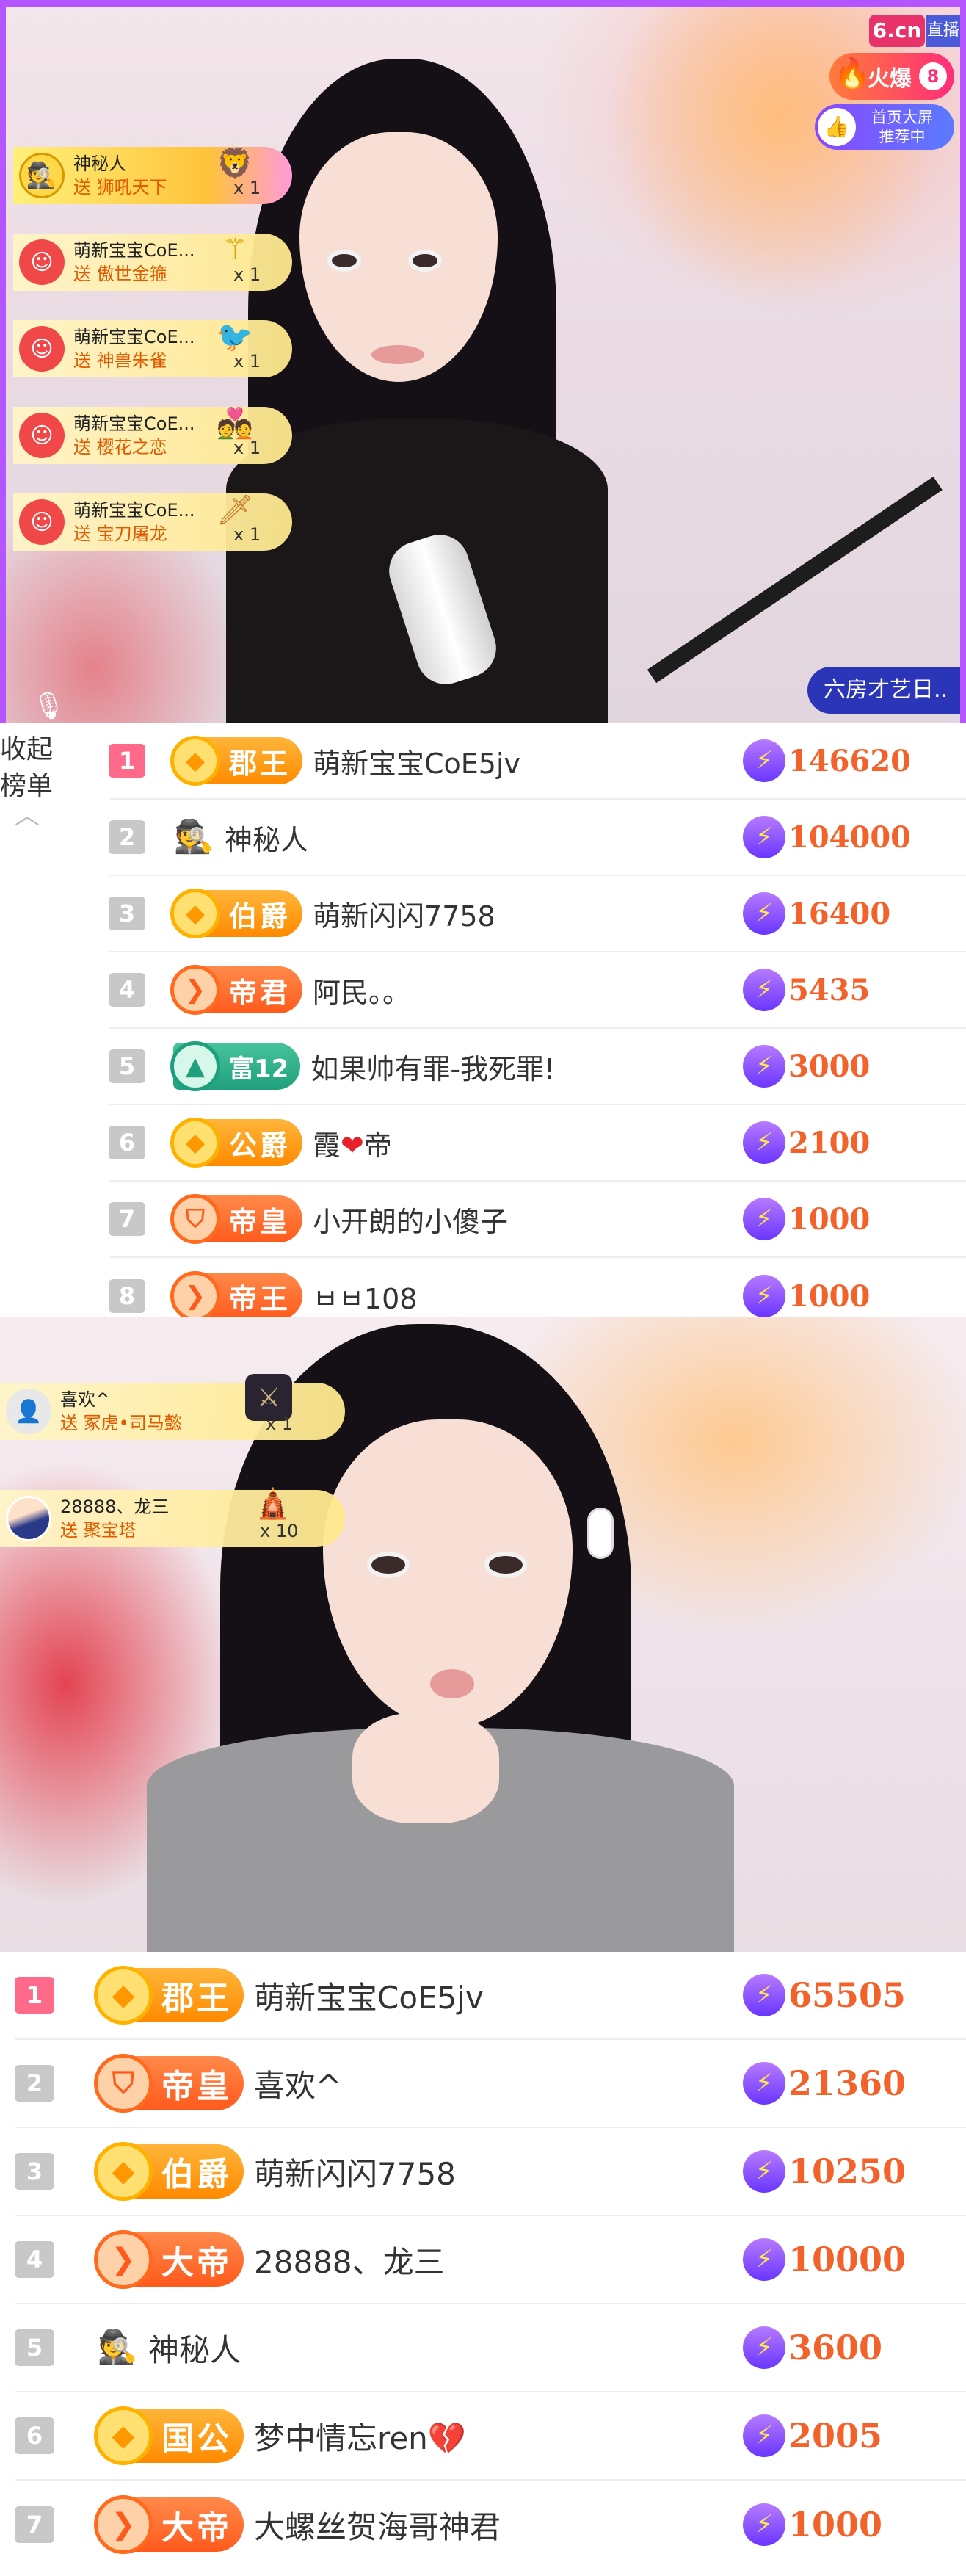  Describe the element at coordinates (537, 990) in the screenshot. I see `ranking-row: 4 ❯ 帝君 阿民。。 ⚡ 5435` at that location.